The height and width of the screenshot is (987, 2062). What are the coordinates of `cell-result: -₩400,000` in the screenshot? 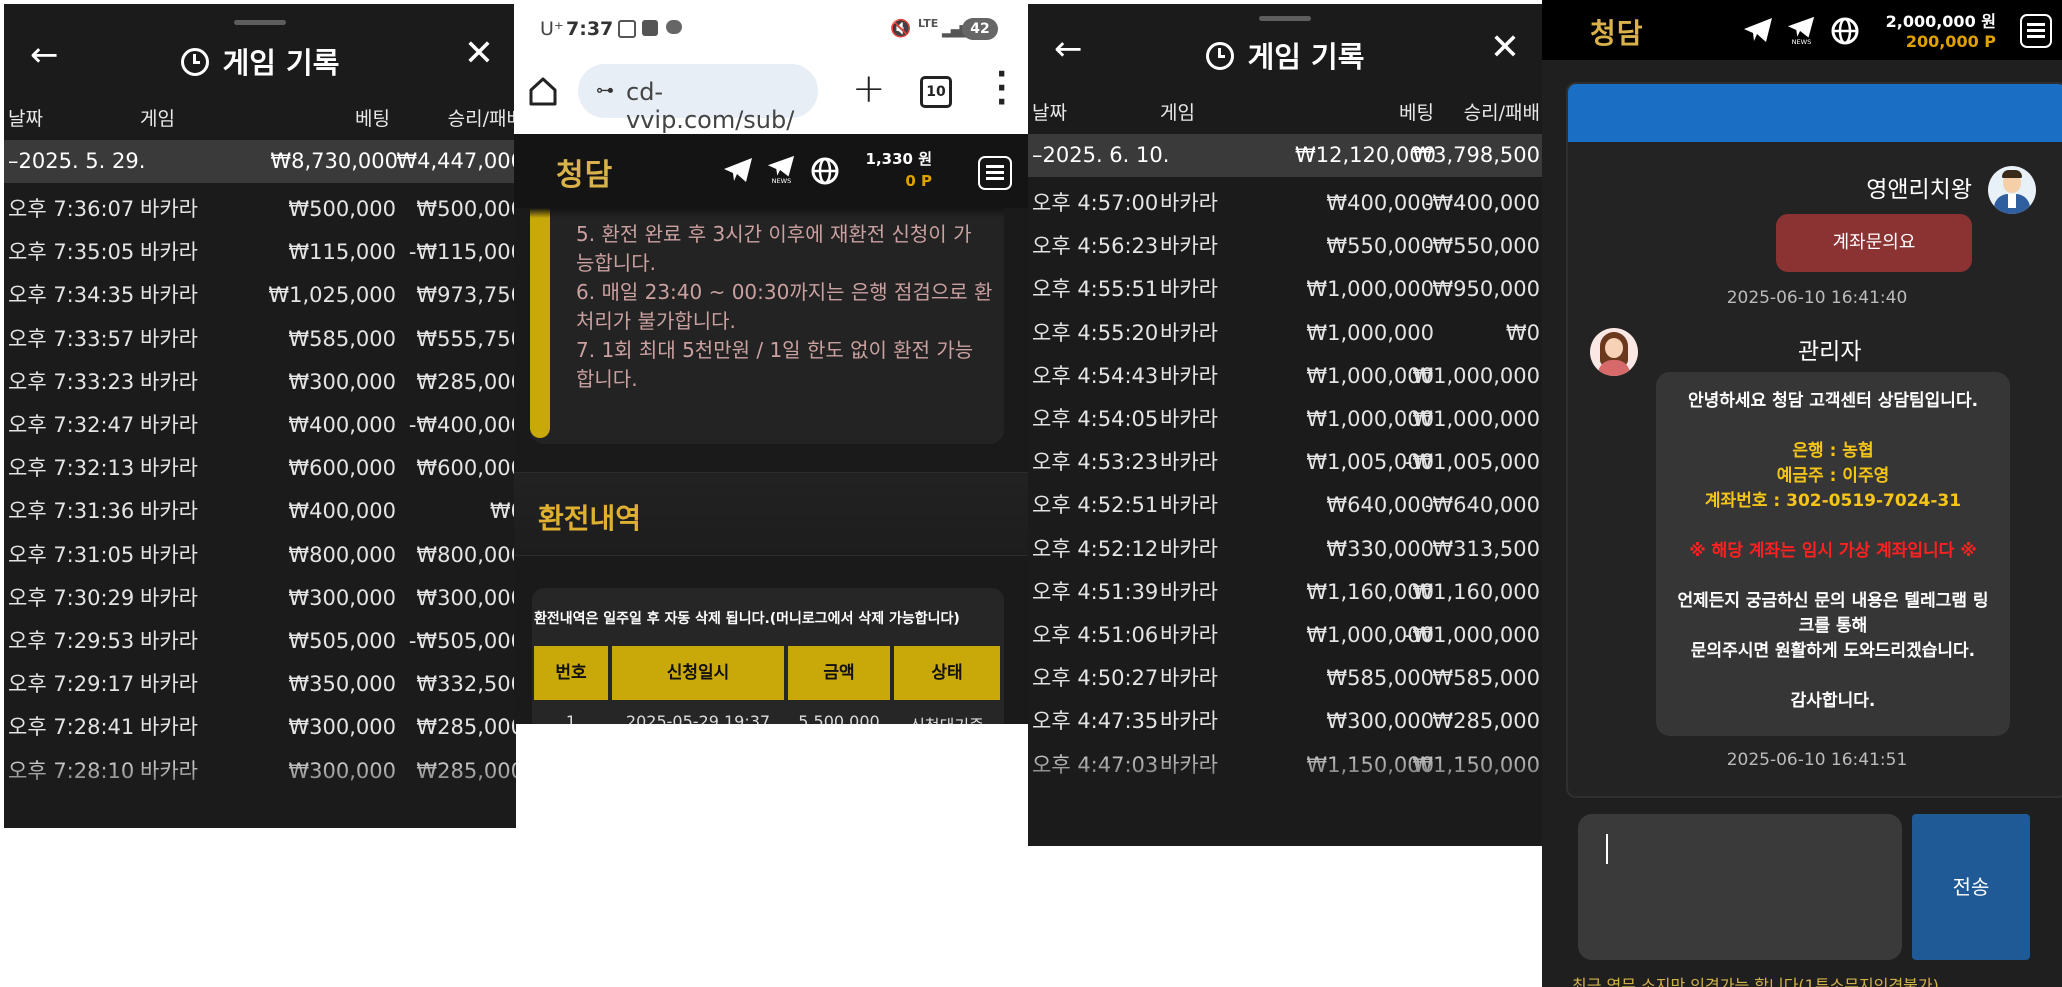 It's located at (462, 425).